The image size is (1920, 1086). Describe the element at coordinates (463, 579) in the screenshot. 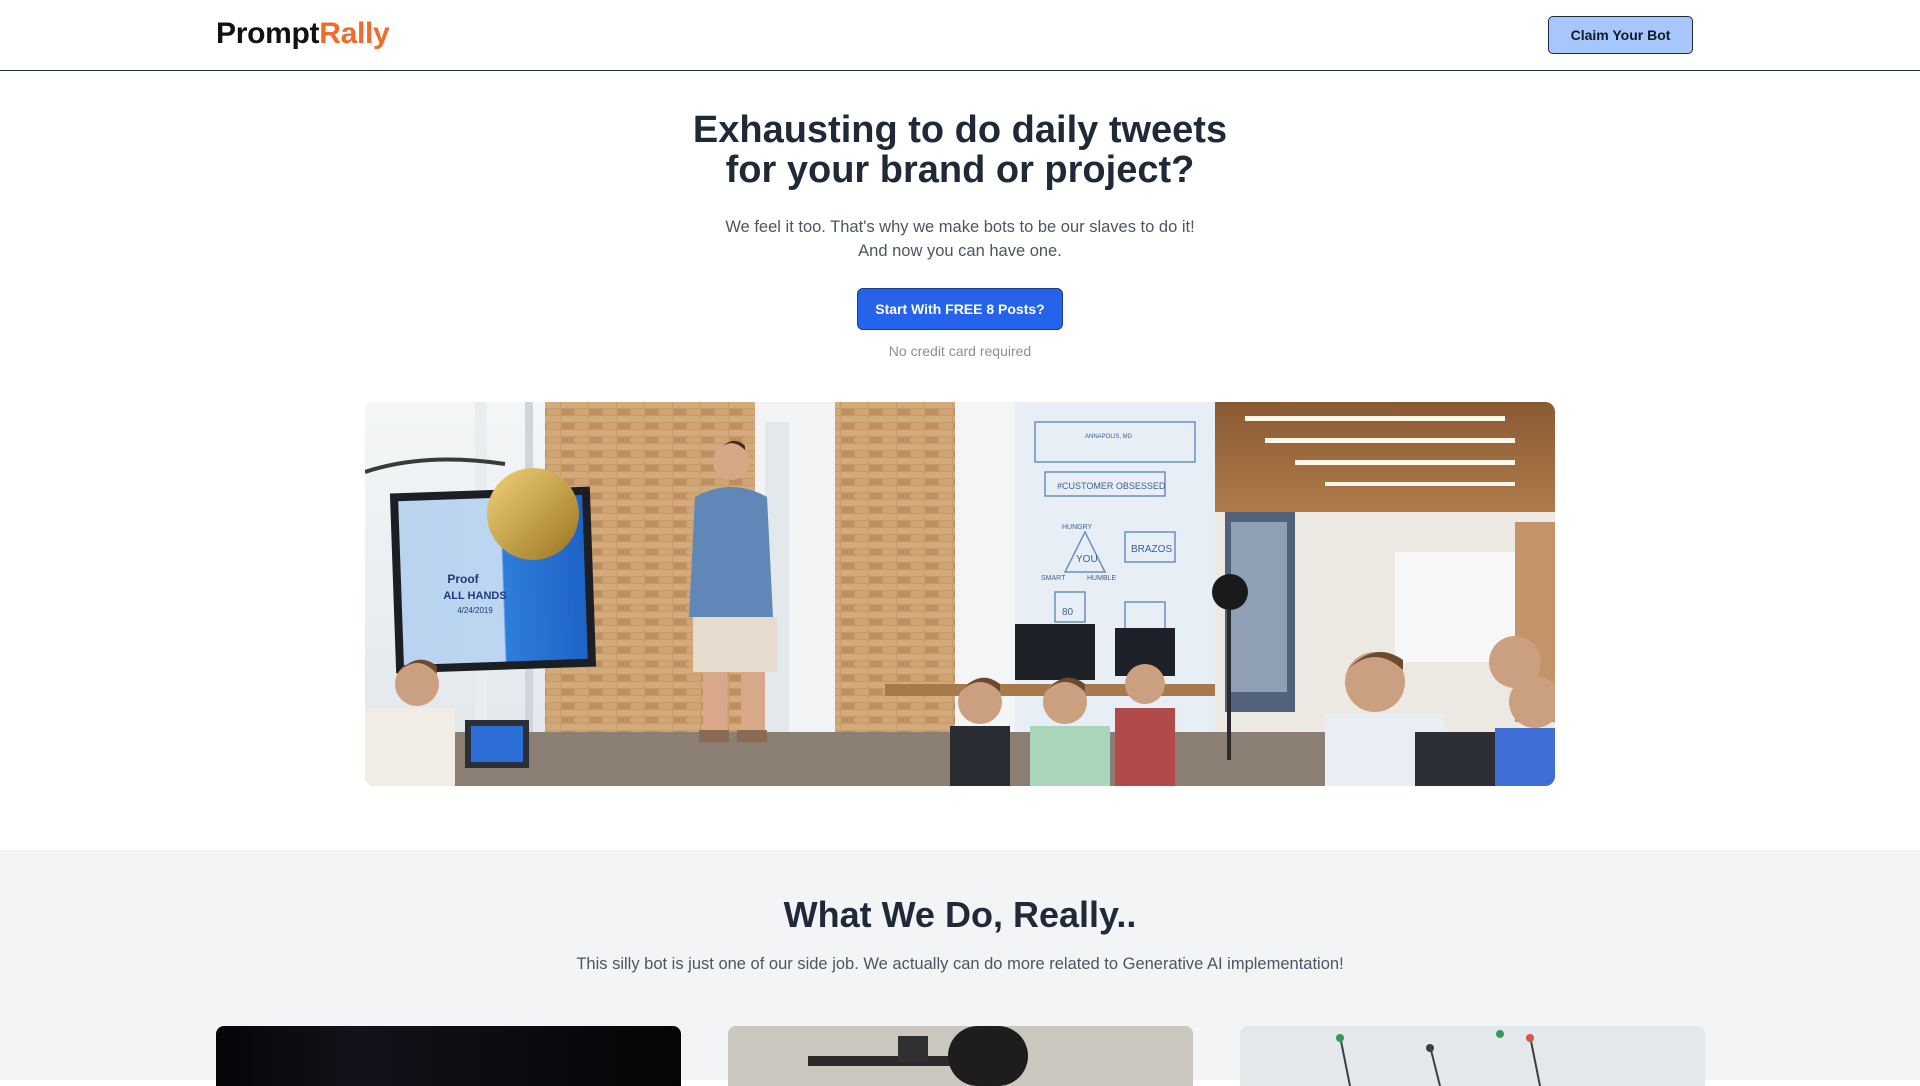

I see `svg-text: Proof` at that location.